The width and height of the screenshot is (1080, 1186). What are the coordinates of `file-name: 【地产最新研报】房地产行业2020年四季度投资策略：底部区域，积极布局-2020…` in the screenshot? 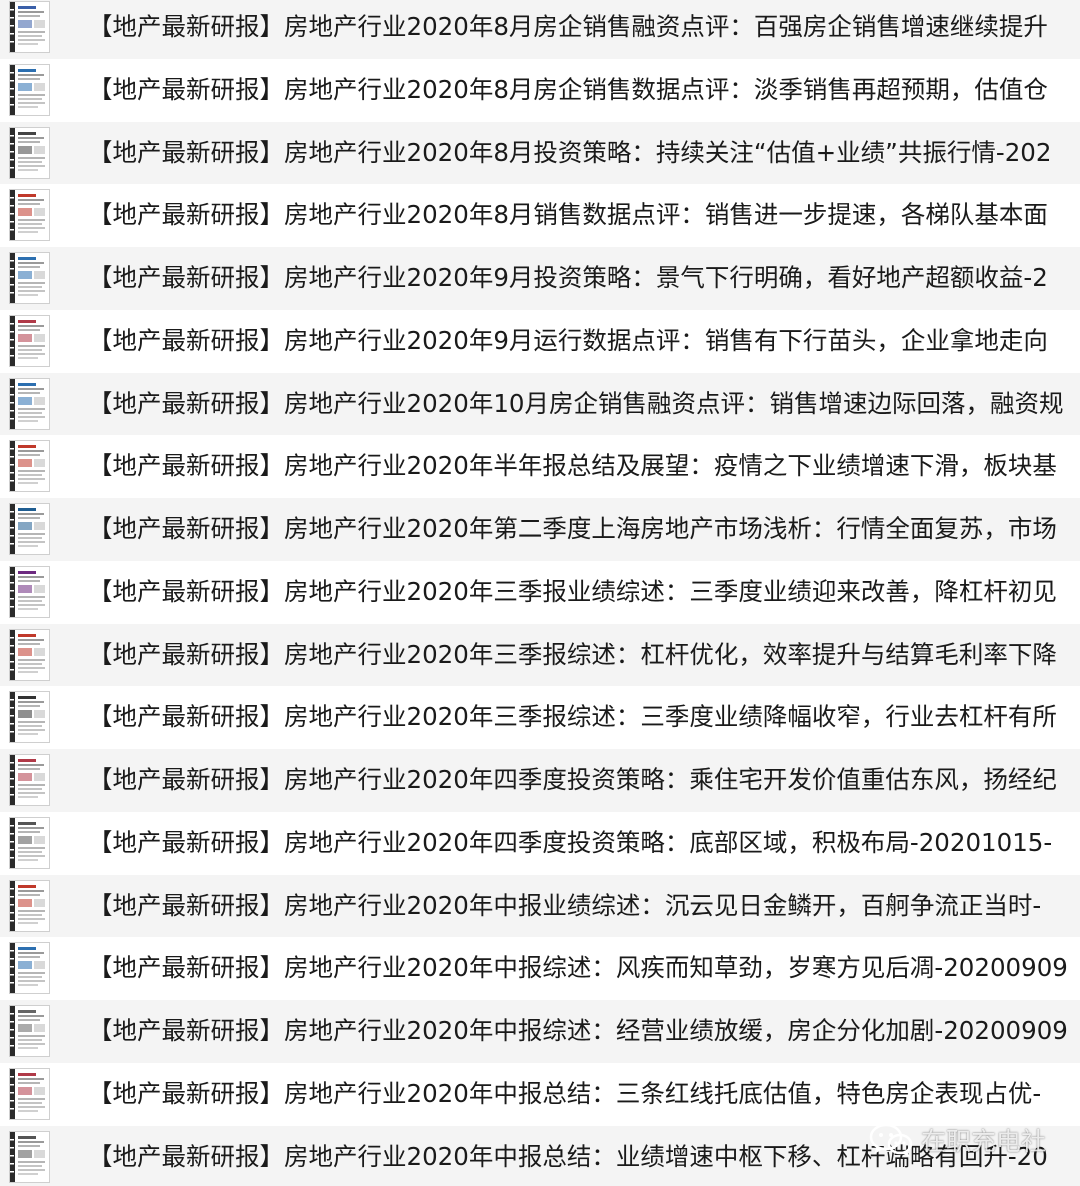 It's located at (570, 842).